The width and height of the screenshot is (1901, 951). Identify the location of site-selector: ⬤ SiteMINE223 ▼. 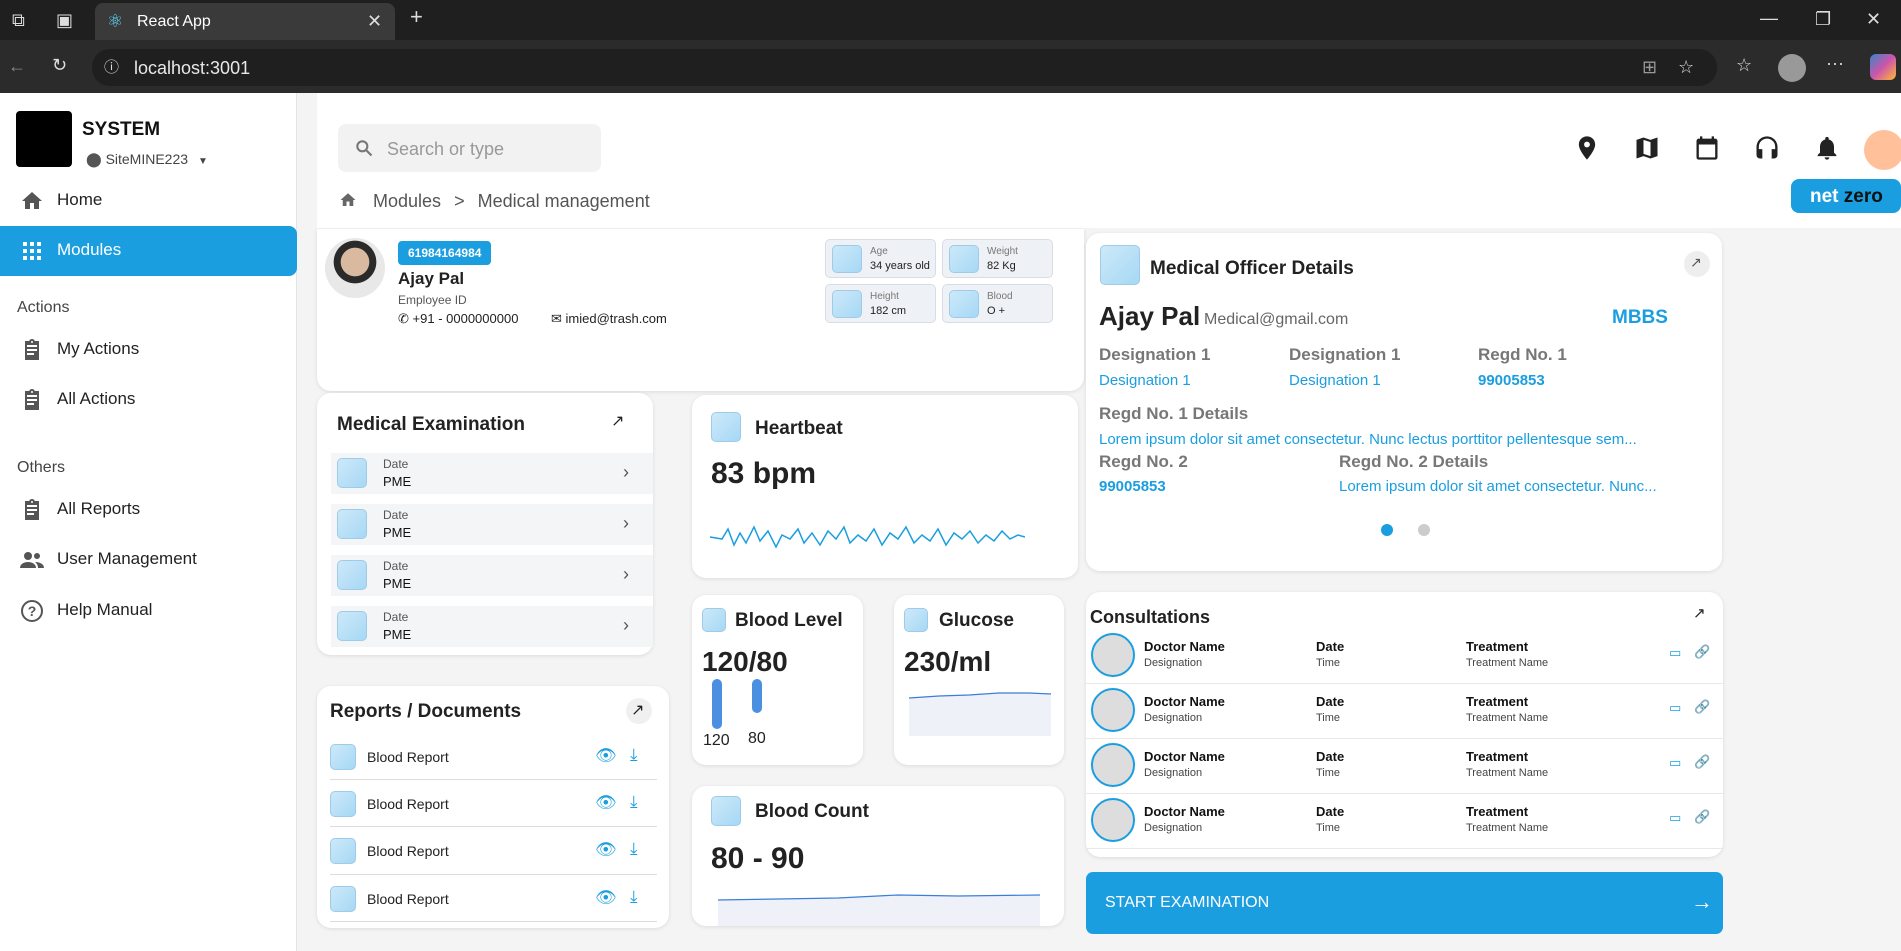
(147, 159).